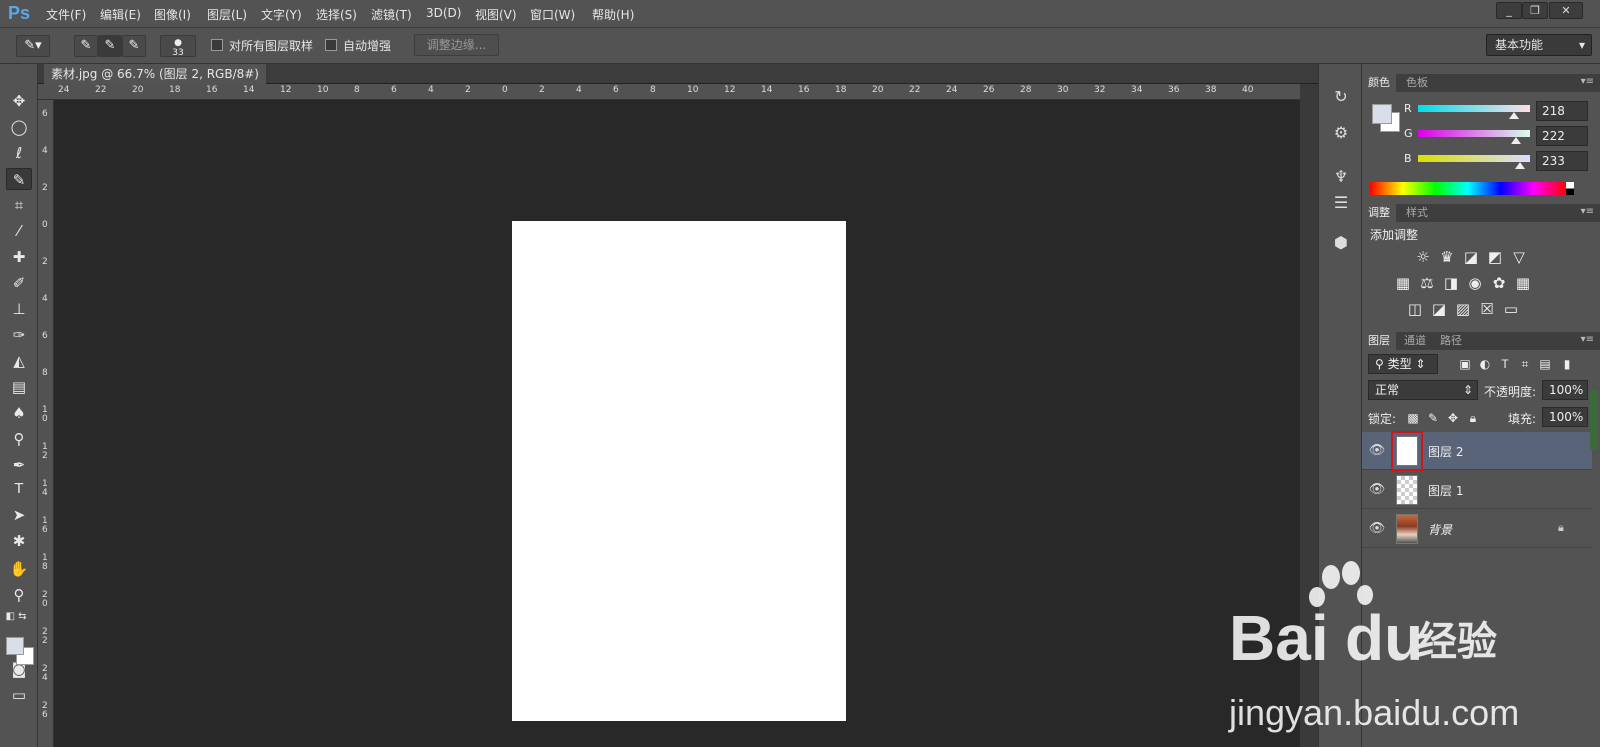 This screenshot has height=747, width=1600. What do you see at coordinates (1565, 417) in the screenshot?
I see `fill-input: 100%` at bounding box center [1565, 417].